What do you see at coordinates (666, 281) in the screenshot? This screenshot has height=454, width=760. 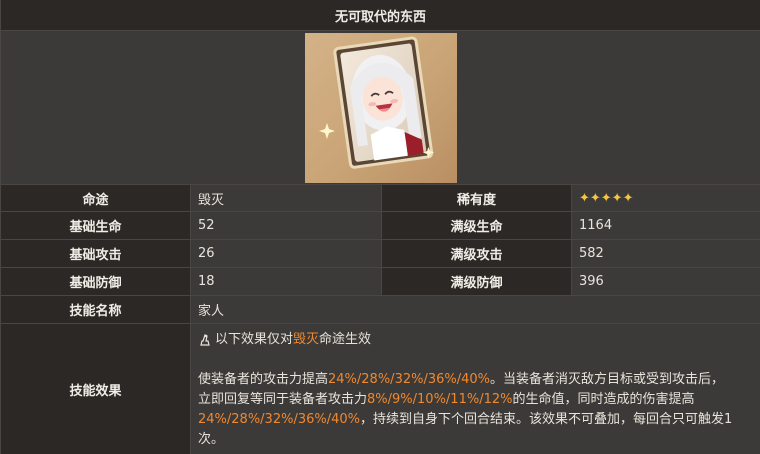 I see `max-def-value: 396` at bounding box center [666, 281].